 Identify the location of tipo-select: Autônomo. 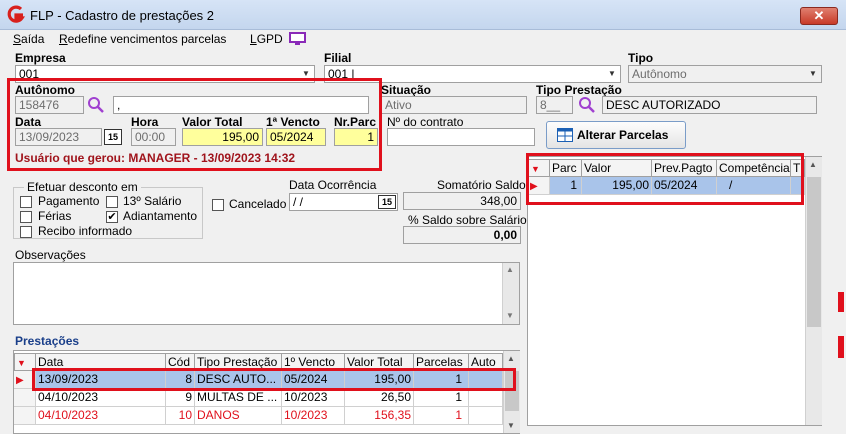
(725, 74).